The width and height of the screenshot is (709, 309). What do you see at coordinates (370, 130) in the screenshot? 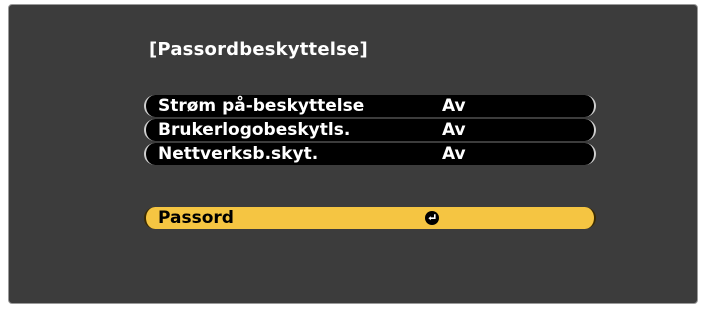
I see `menu-item-user-logo-protection: Brukerlogobeskytls. Av` at bounding box center [370, 130].